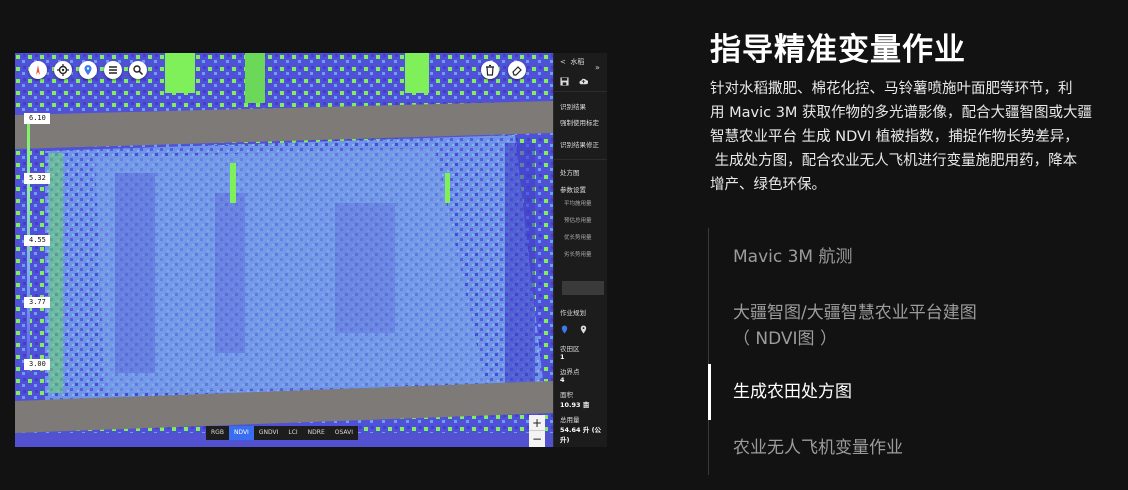  What do you see at coordinates (580, 314) in the screenshot?
I see `job-planning: 作业规划` at bounding box center [580, 314].